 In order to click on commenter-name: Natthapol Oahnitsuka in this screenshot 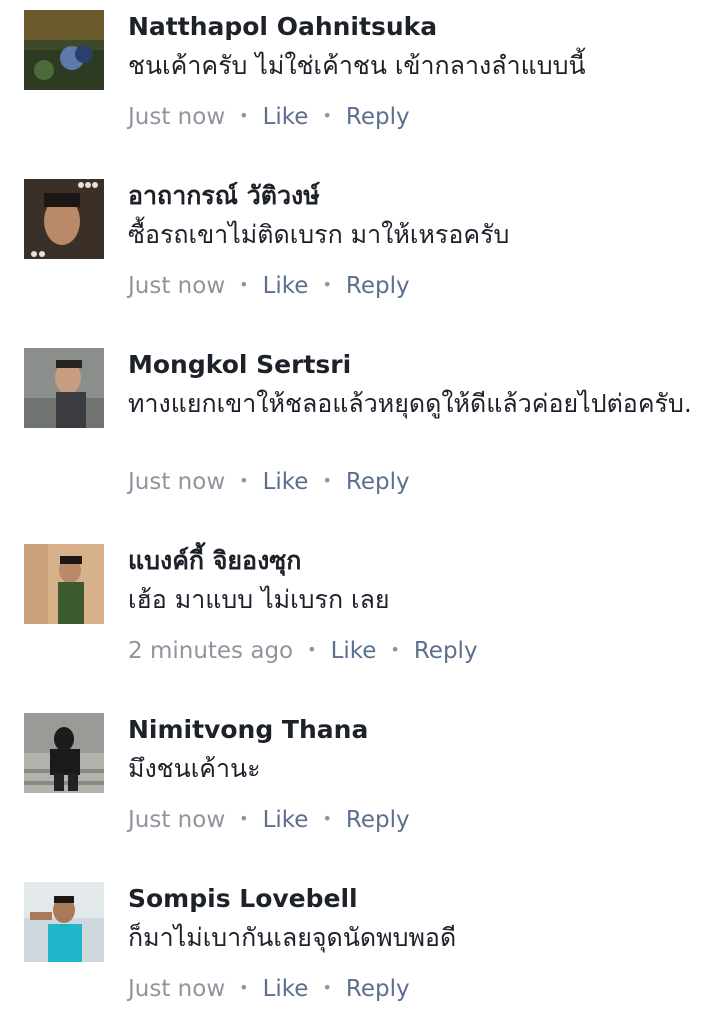, I will do `click(282, 27)`.